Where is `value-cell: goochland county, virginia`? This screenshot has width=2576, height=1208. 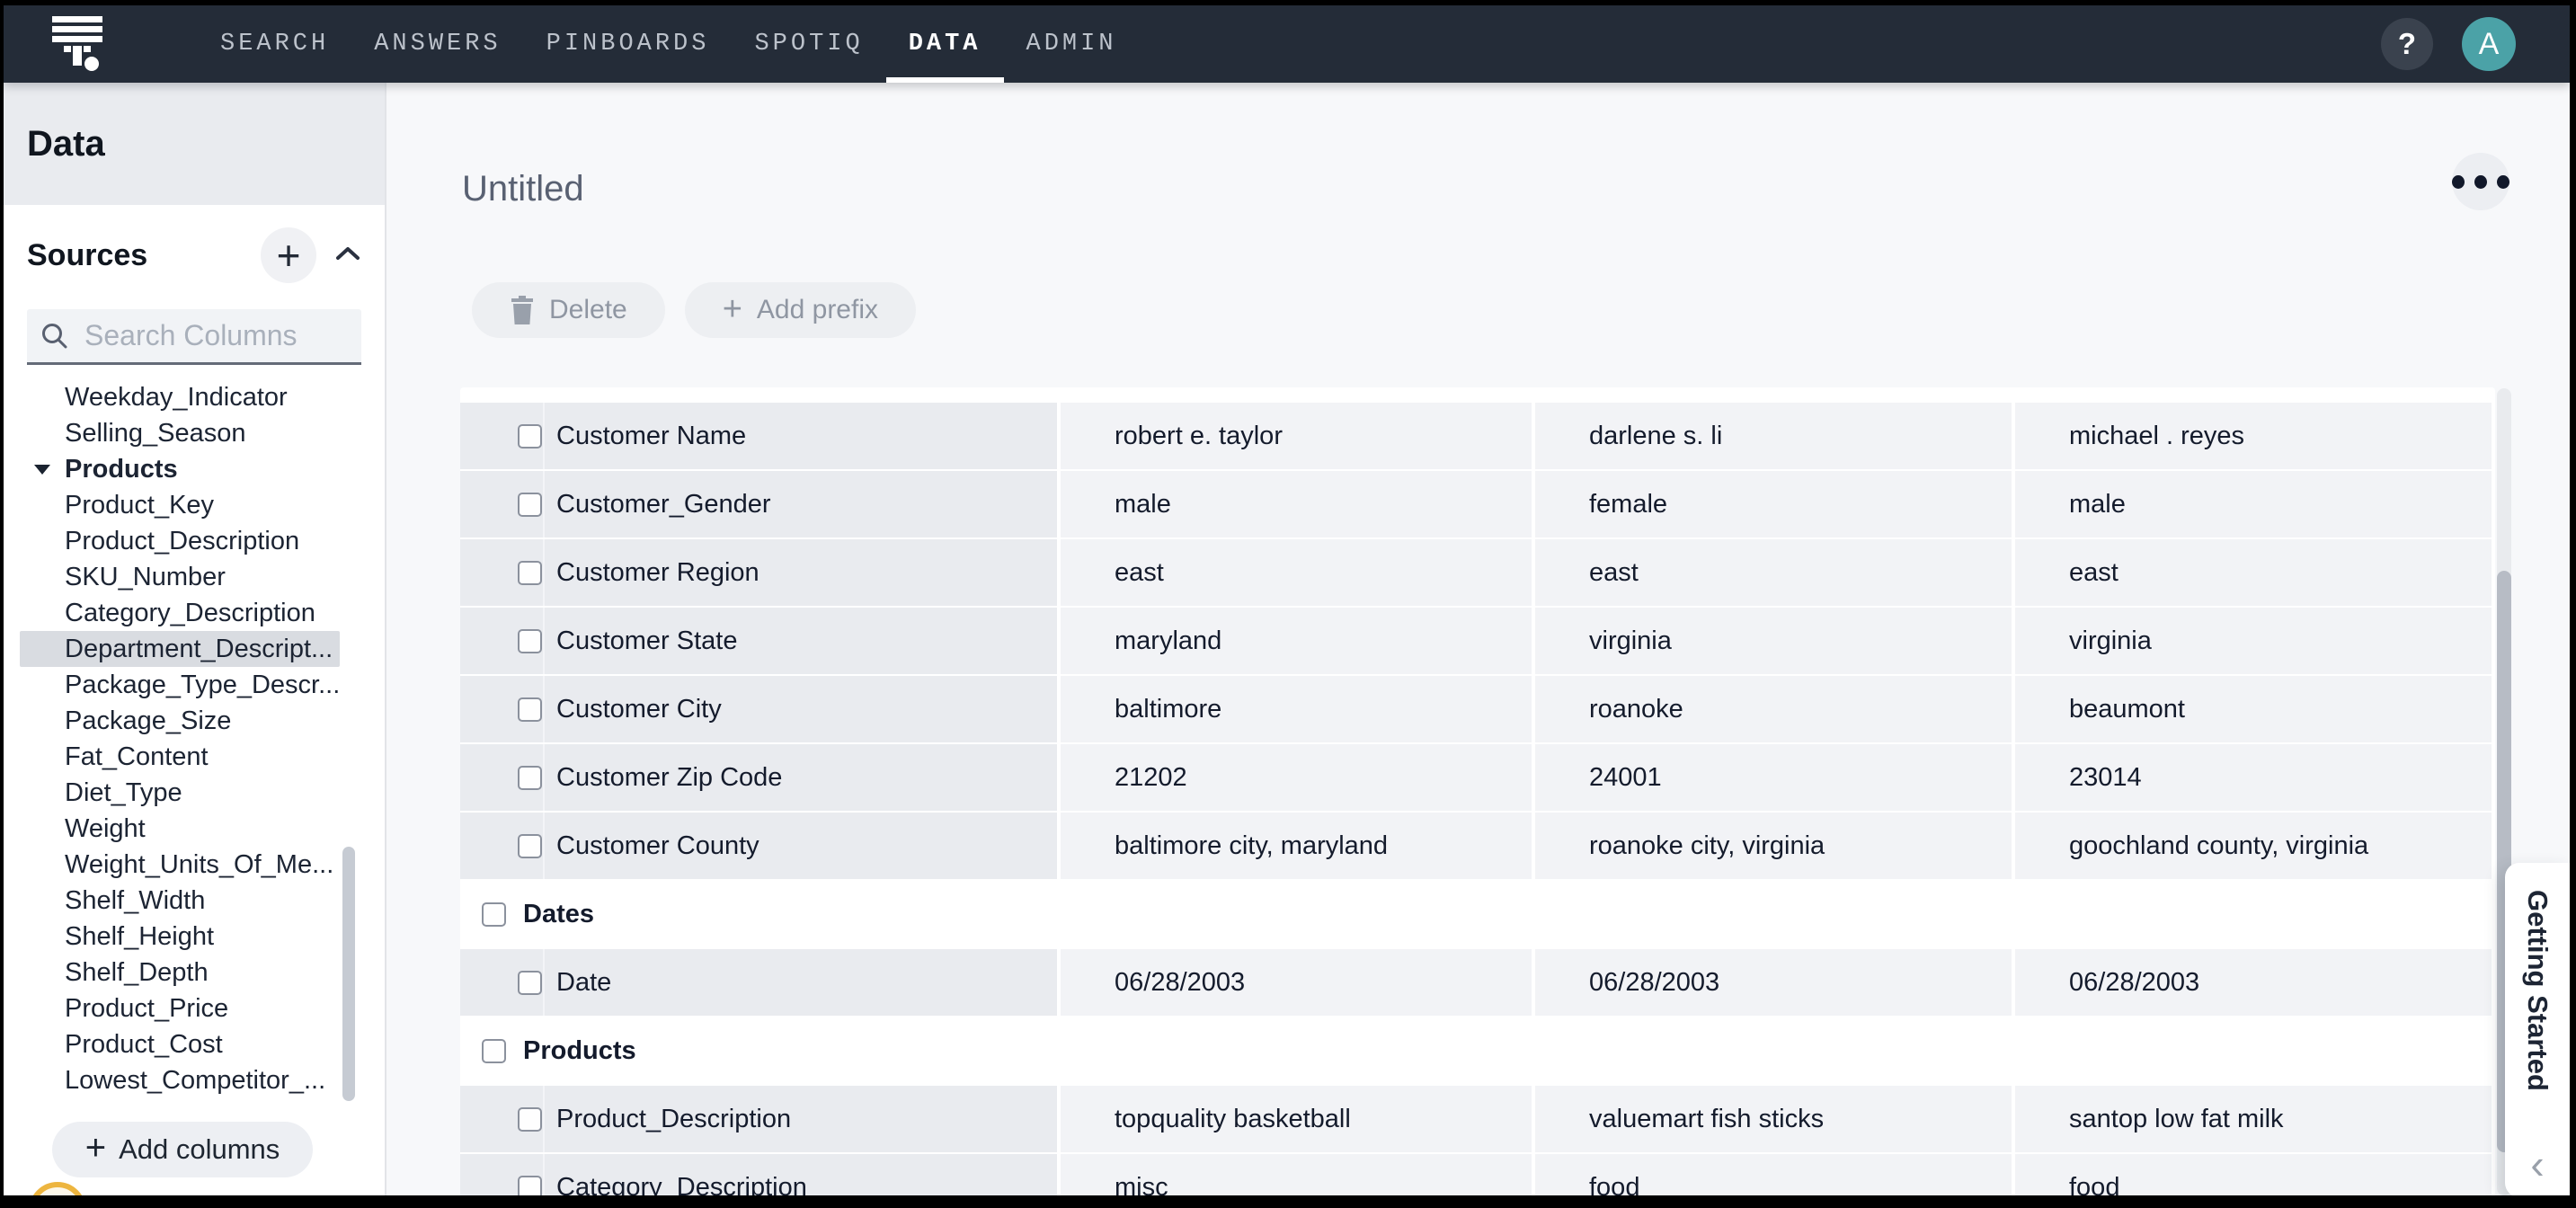 value-cell: goochland county, virginia is located at coordinates (2253, 846).